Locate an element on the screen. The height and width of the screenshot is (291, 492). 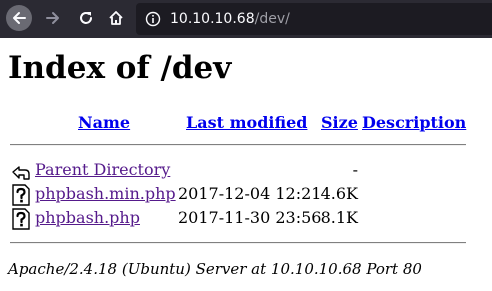
url-host: 10.10.10.68 is located at coordinates (212, 19).